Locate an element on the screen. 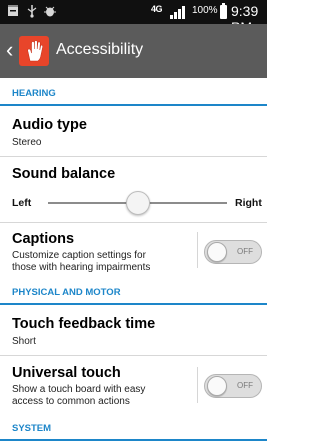  universal-touch-summary-line1: Show a touch board with easy is located at coordinates (79, 389).